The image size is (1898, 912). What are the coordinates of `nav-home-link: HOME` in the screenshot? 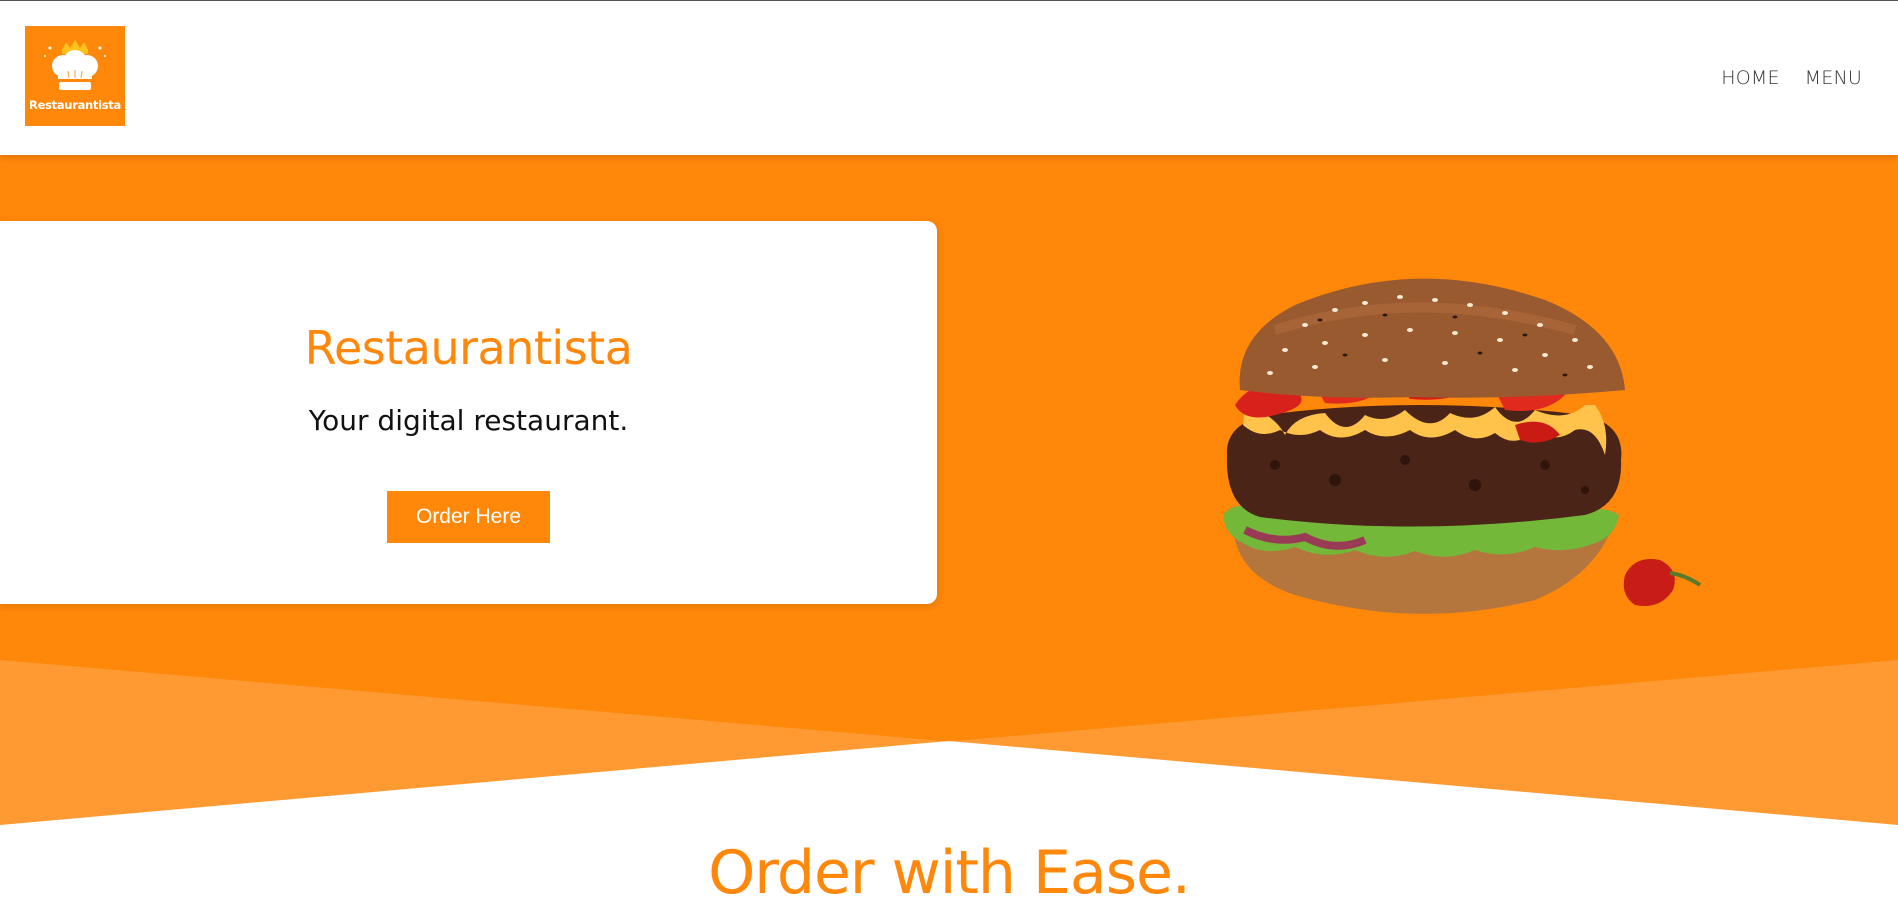 It's located at (1750, 78).